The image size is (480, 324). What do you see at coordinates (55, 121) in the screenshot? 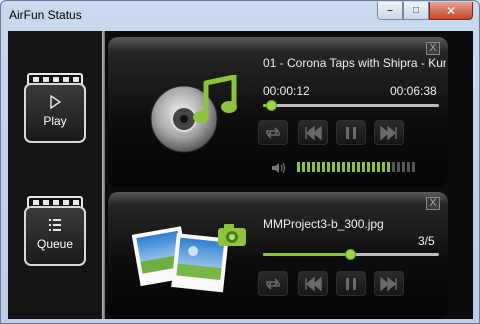
I see `sidebar-item-label: Play` at bounding box center [55, 121].